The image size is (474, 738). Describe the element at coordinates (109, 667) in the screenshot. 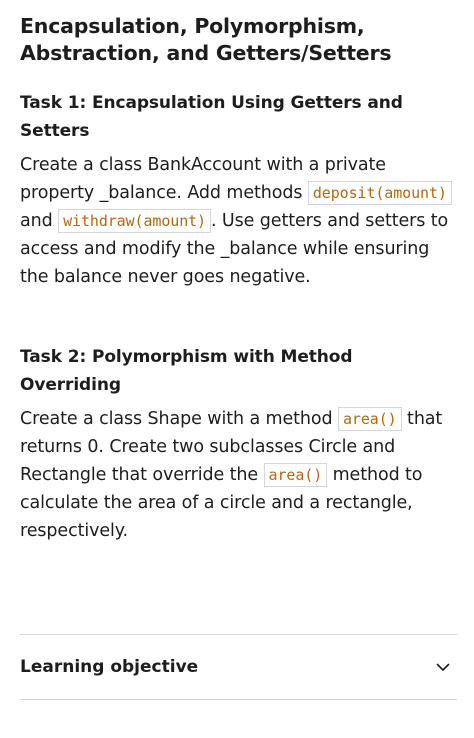

I see `accordion-label: Learning objective` at that location.